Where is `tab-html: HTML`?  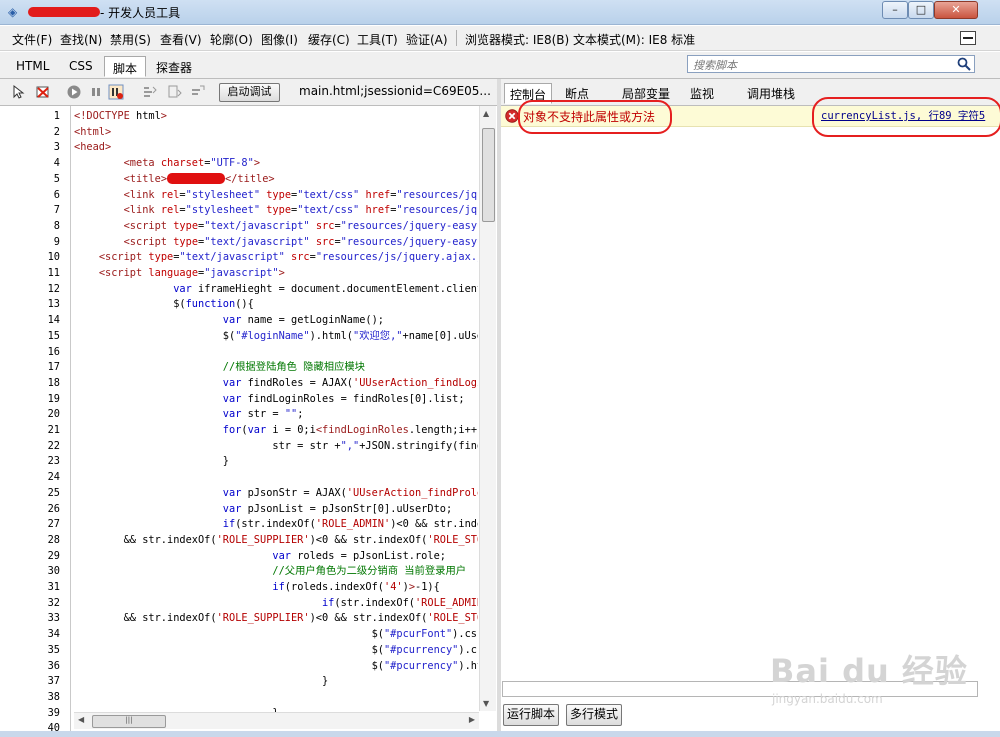
tab-html: HTML is located at coordinates (32, 66).